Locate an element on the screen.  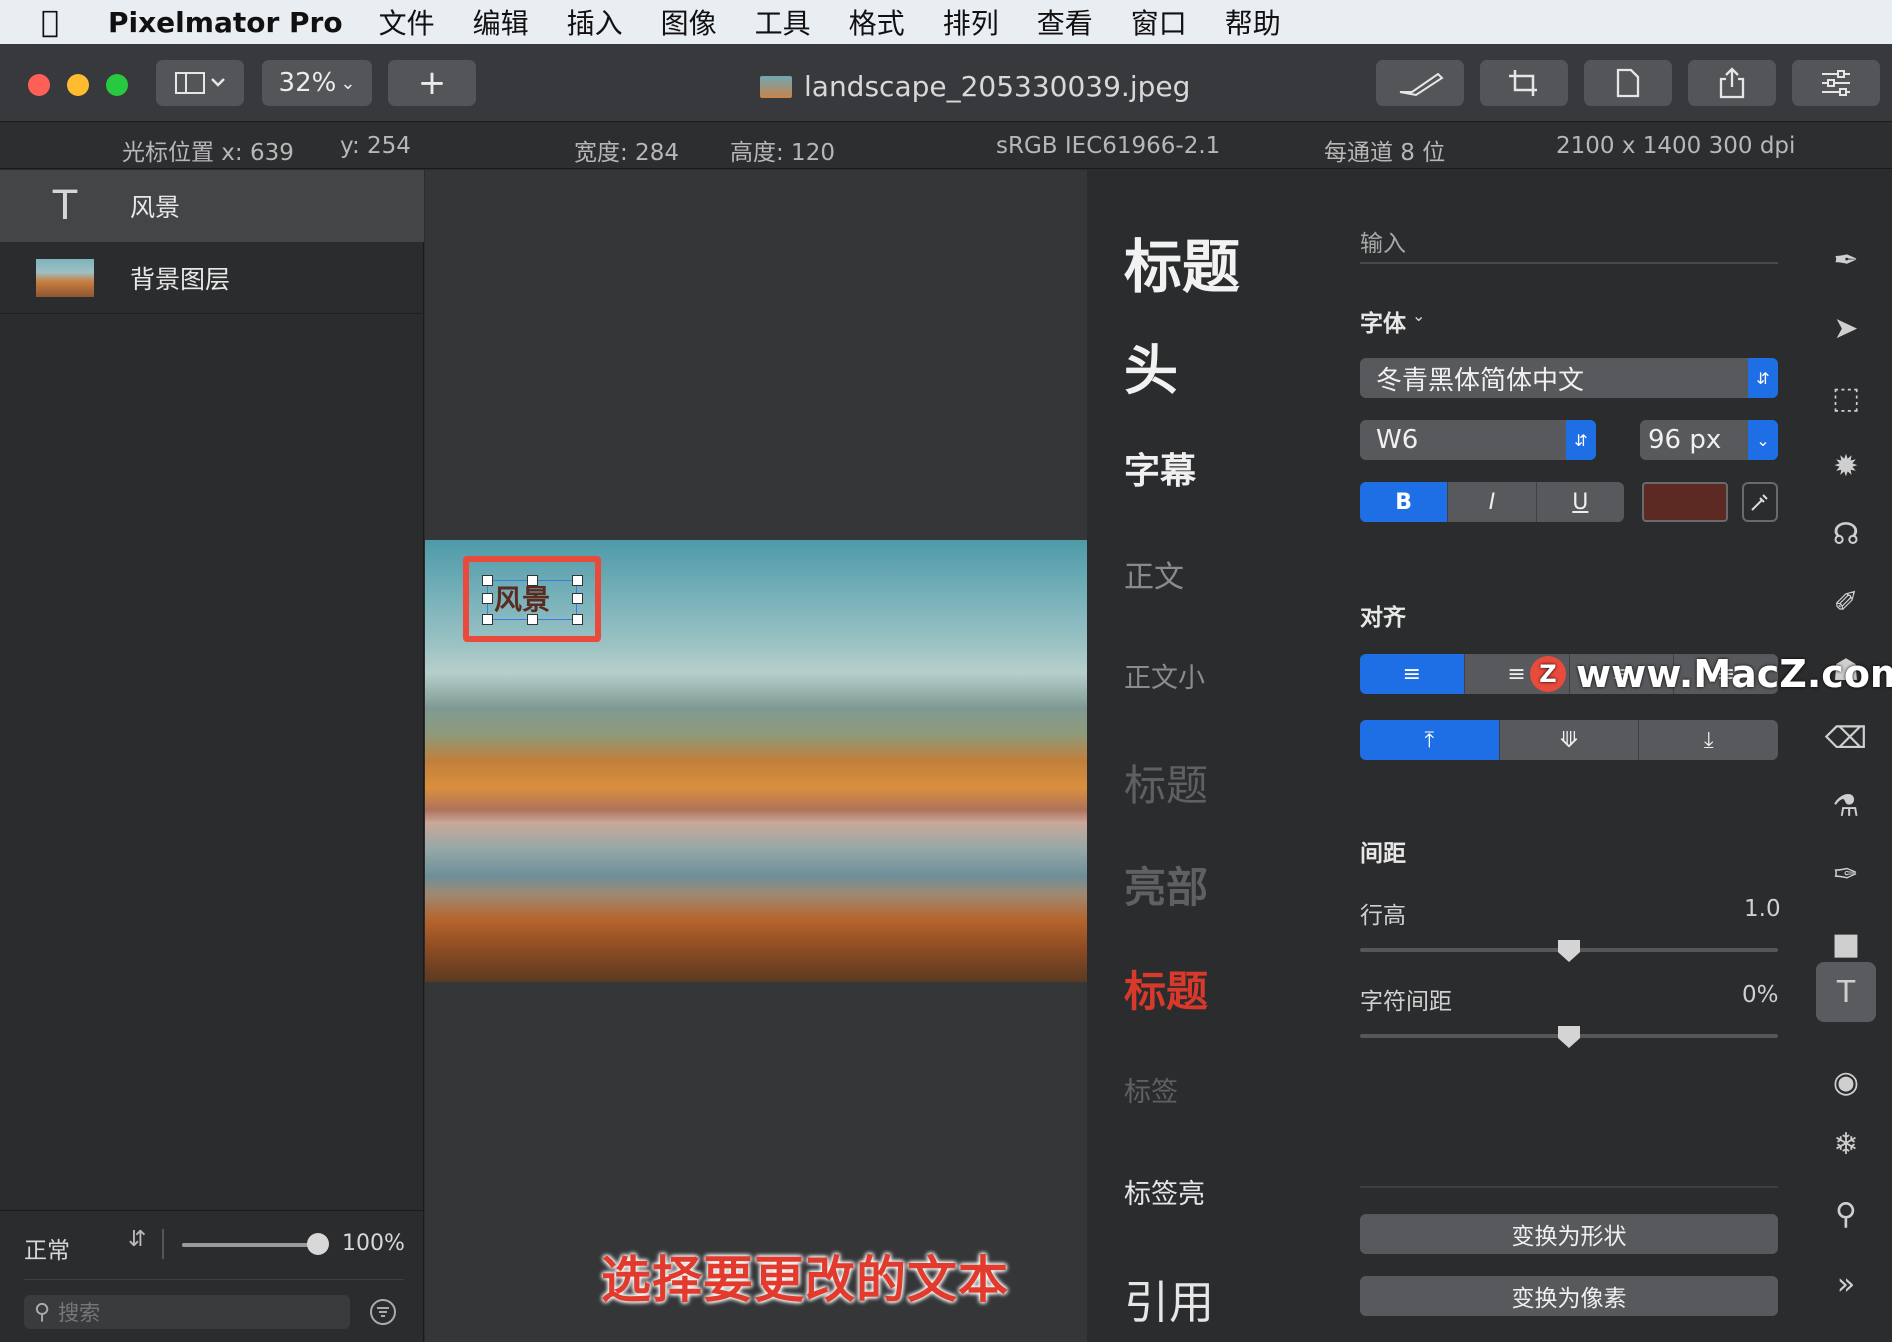
selection-highlight-box: 风景 is located at coordinates (532, 599).